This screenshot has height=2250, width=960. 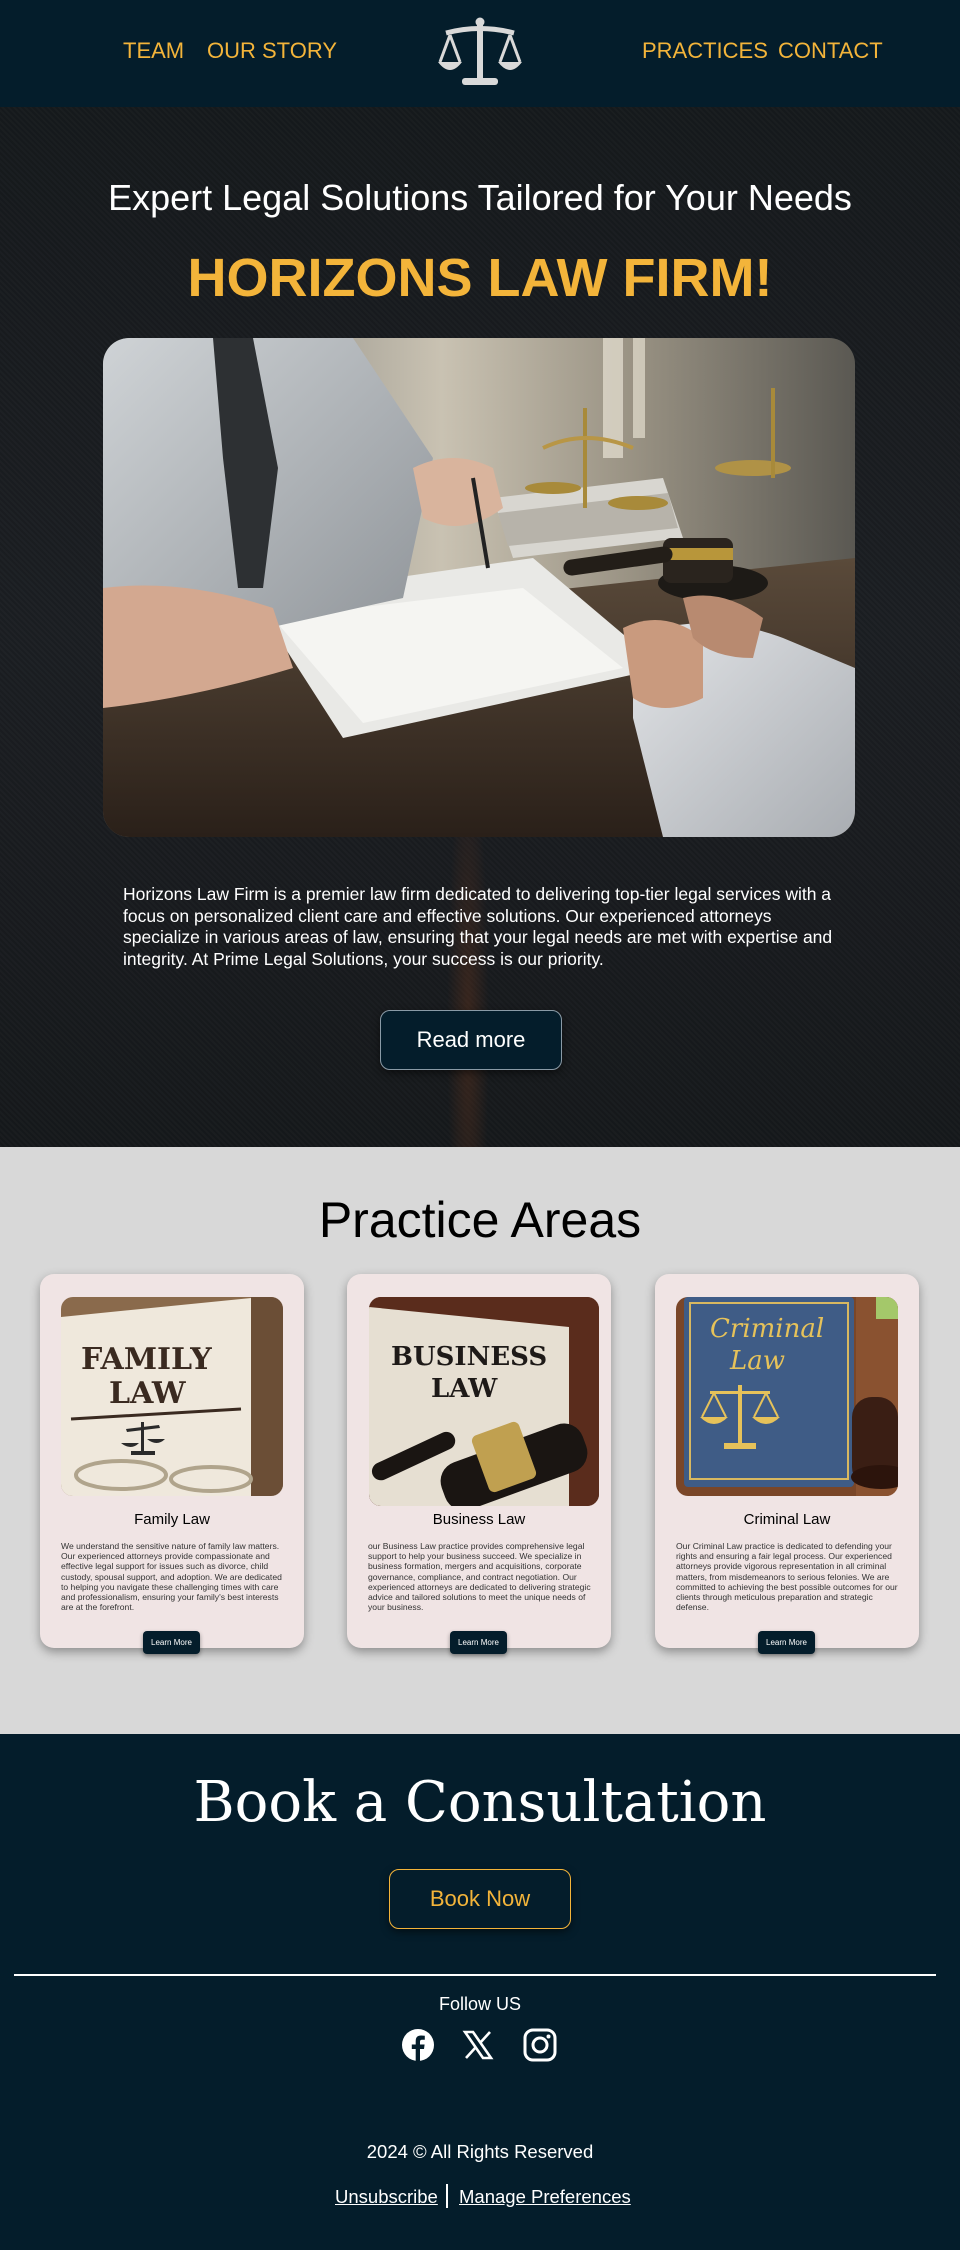 What do you see at coordinates (540, 2045) in the screenshot?
I see `instagram-icon` at bounding box center [540, 2045].